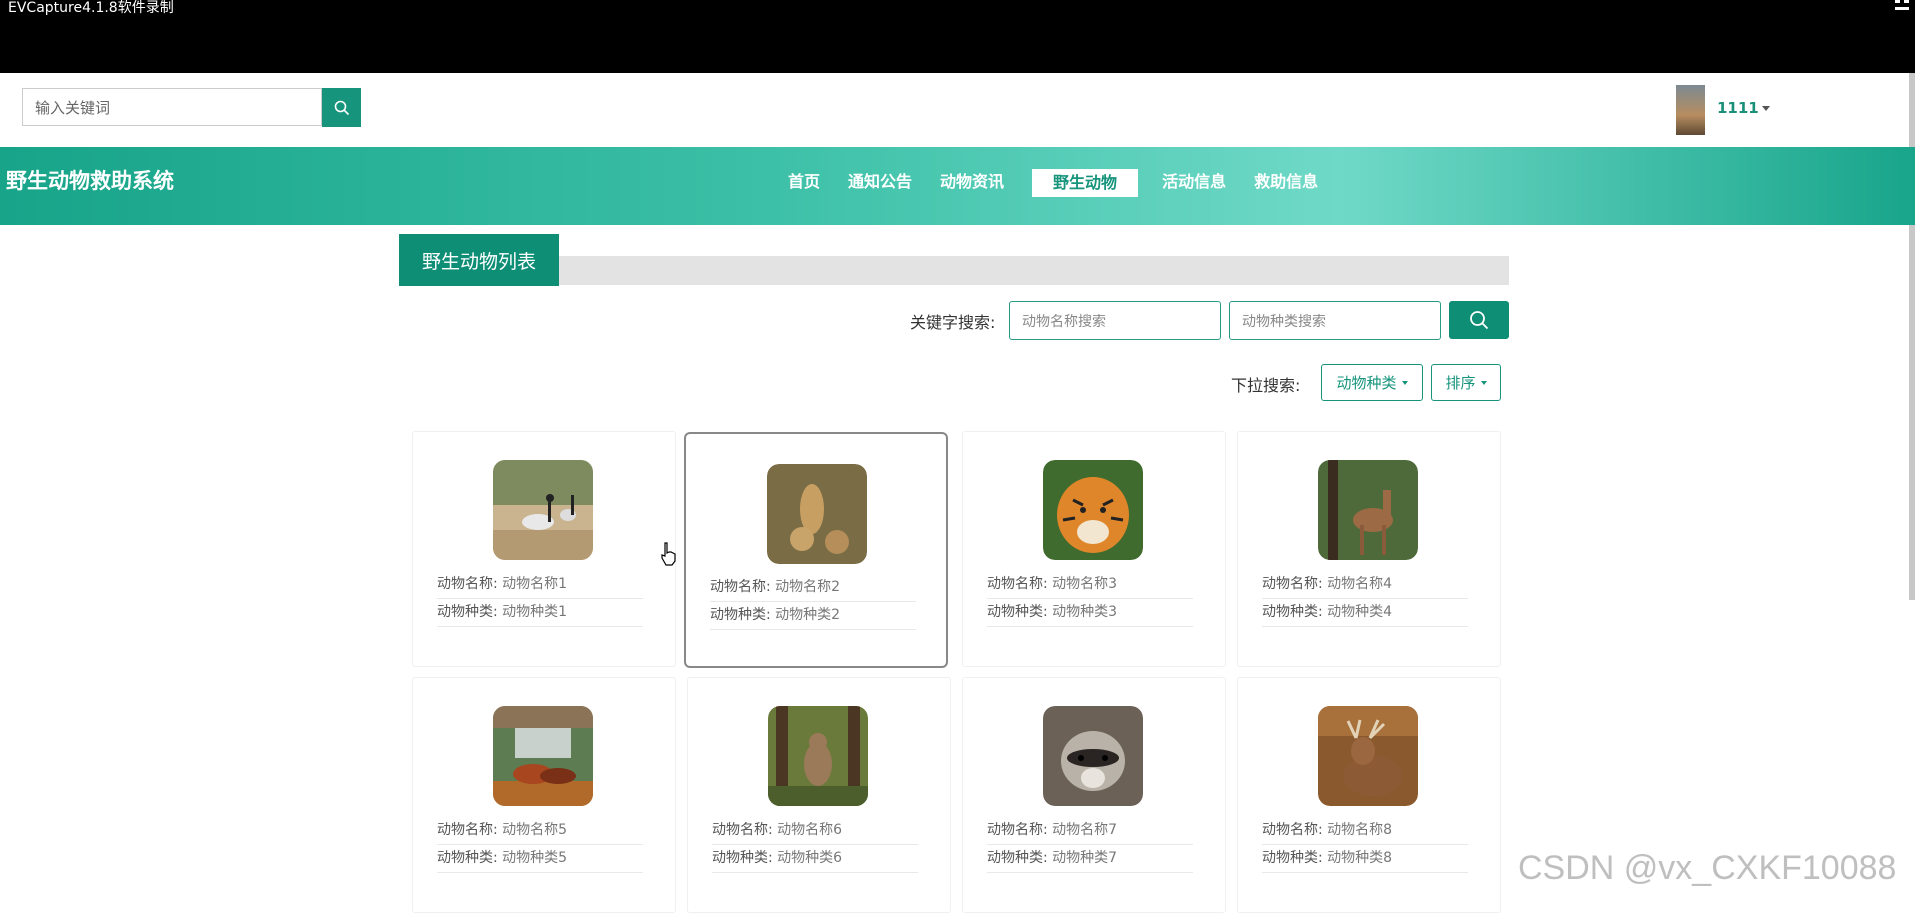  I want to click on cranes-image, so click(543, 510).